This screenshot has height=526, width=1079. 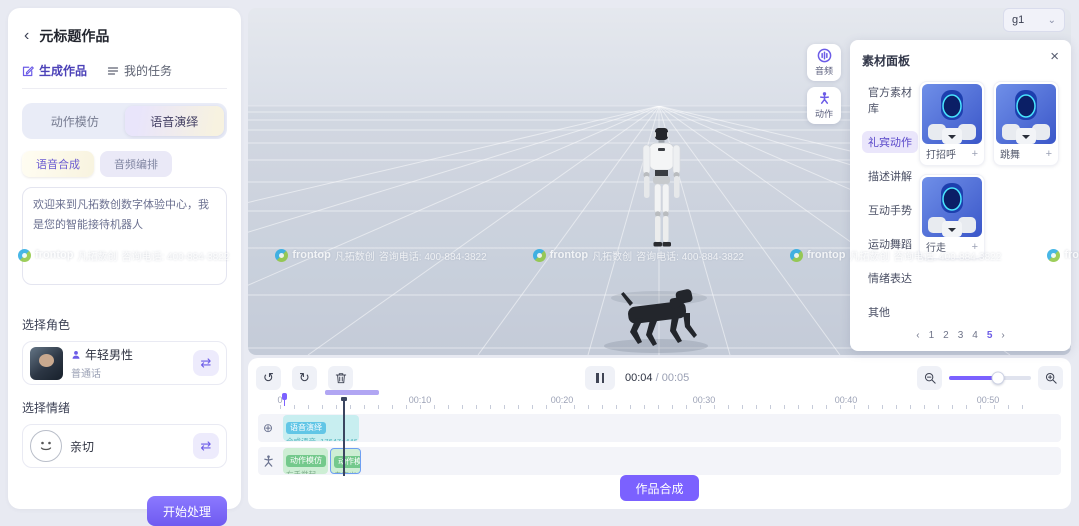 I want to click on total-time: 00:05, so click(x=675, y=378).